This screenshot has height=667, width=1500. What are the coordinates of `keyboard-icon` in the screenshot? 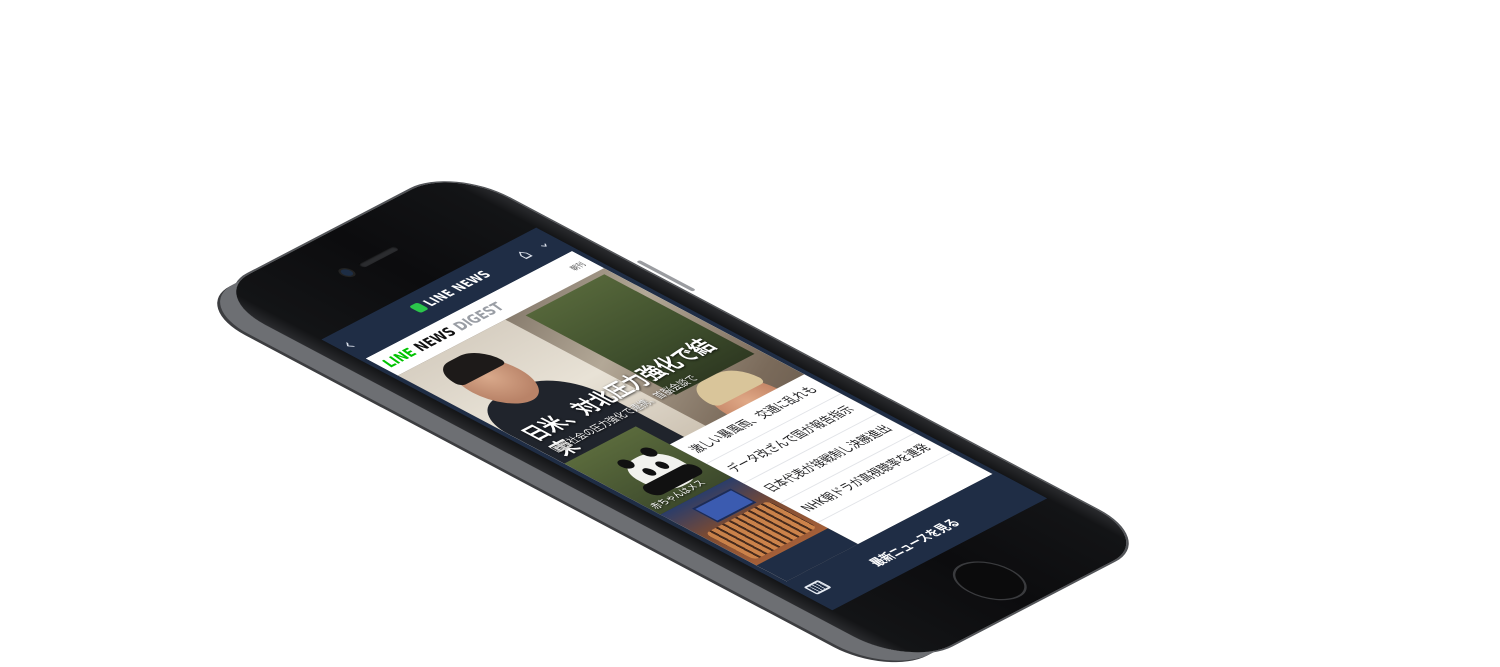 It's located at (817, 587).